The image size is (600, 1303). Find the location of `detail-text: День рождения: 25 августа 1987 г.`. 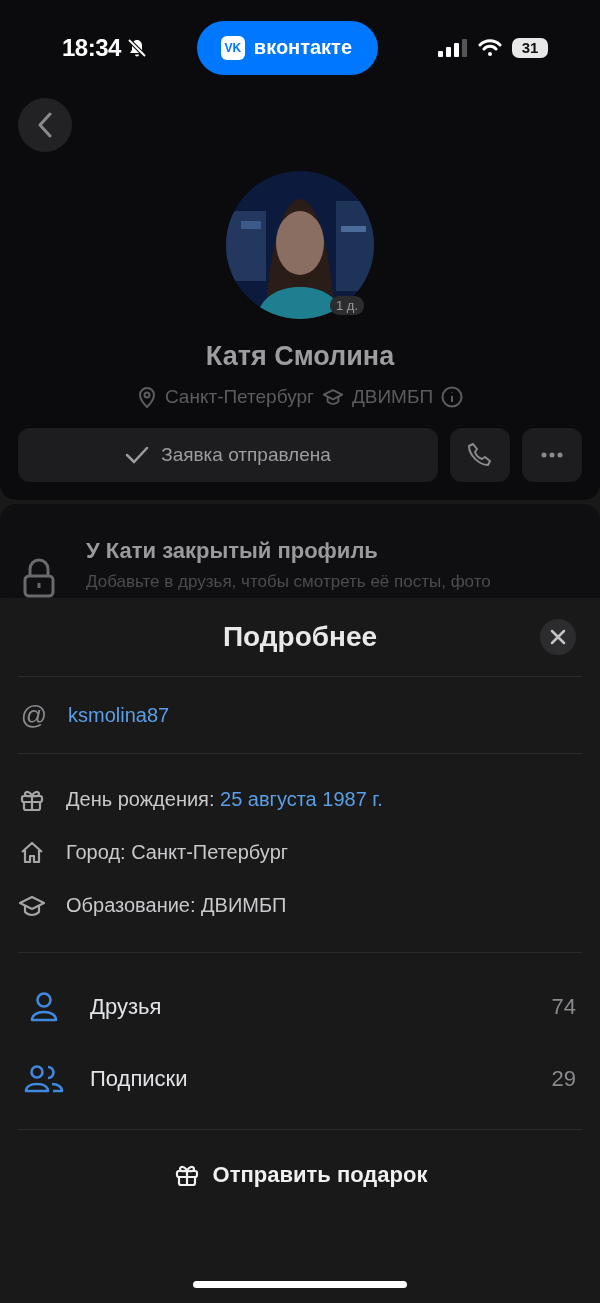

detail-text: День рождения: 25 августа 1987 г. is located at coordinates (224, 799).